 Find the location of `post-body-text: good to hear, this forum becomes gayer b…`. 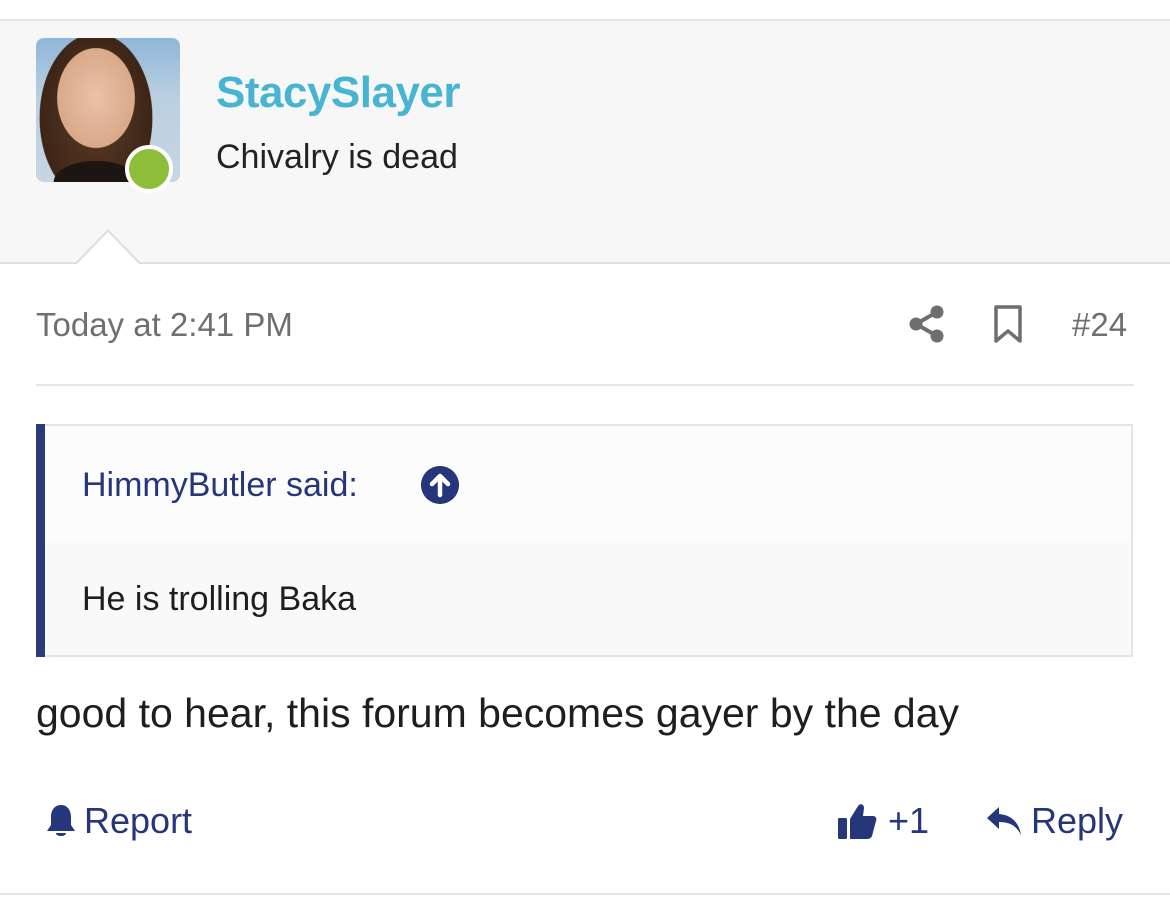

post-body-text: good to hear, this forum becomes gayer b… is located at coordinates (498, 713).